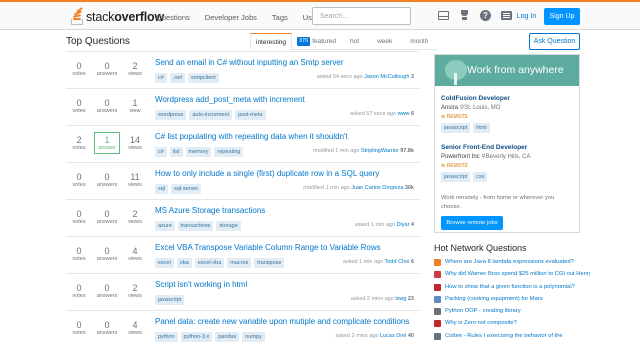 The image size is (640, 352). I want to click on search-input, so click(361, 16).